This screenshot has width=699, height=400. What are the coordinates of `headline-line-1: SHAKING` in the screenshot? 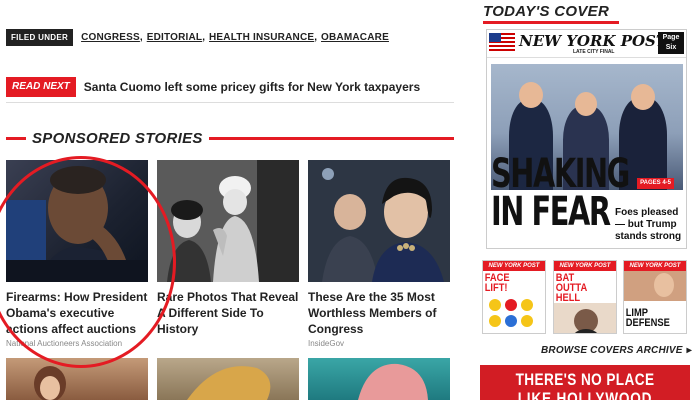 It's located at (560, 174).